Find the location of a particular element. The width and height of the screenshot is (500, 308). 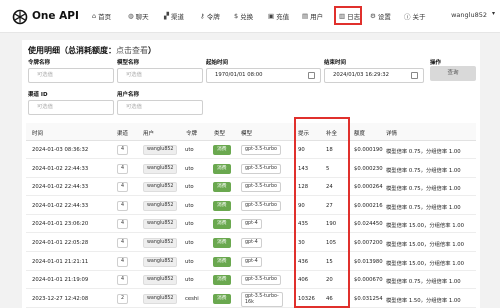

openai-logo-icon is located at coordinates (20, 17).